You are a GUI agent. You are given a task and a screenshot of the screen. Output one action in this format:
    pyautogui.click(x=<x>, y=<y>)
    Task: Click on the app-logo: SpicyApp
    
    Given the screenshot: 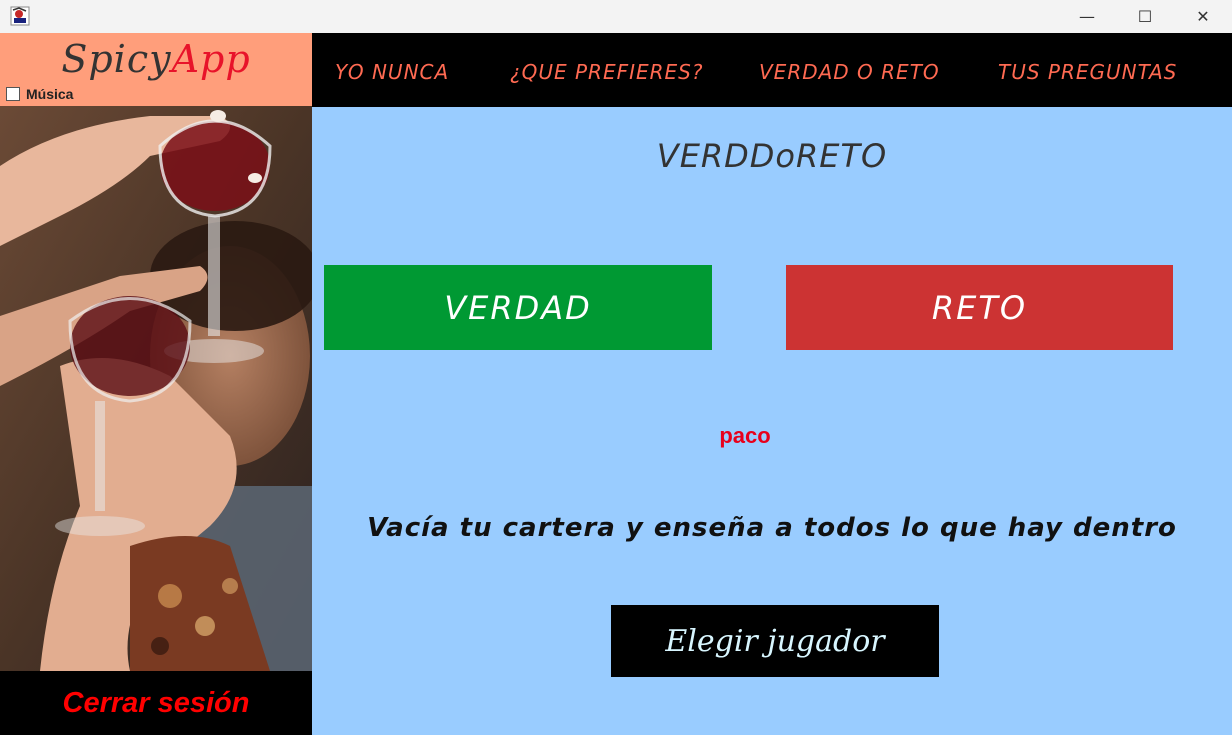 What is the action you would take?
    pyautogui.click(x=156, y=59)
    